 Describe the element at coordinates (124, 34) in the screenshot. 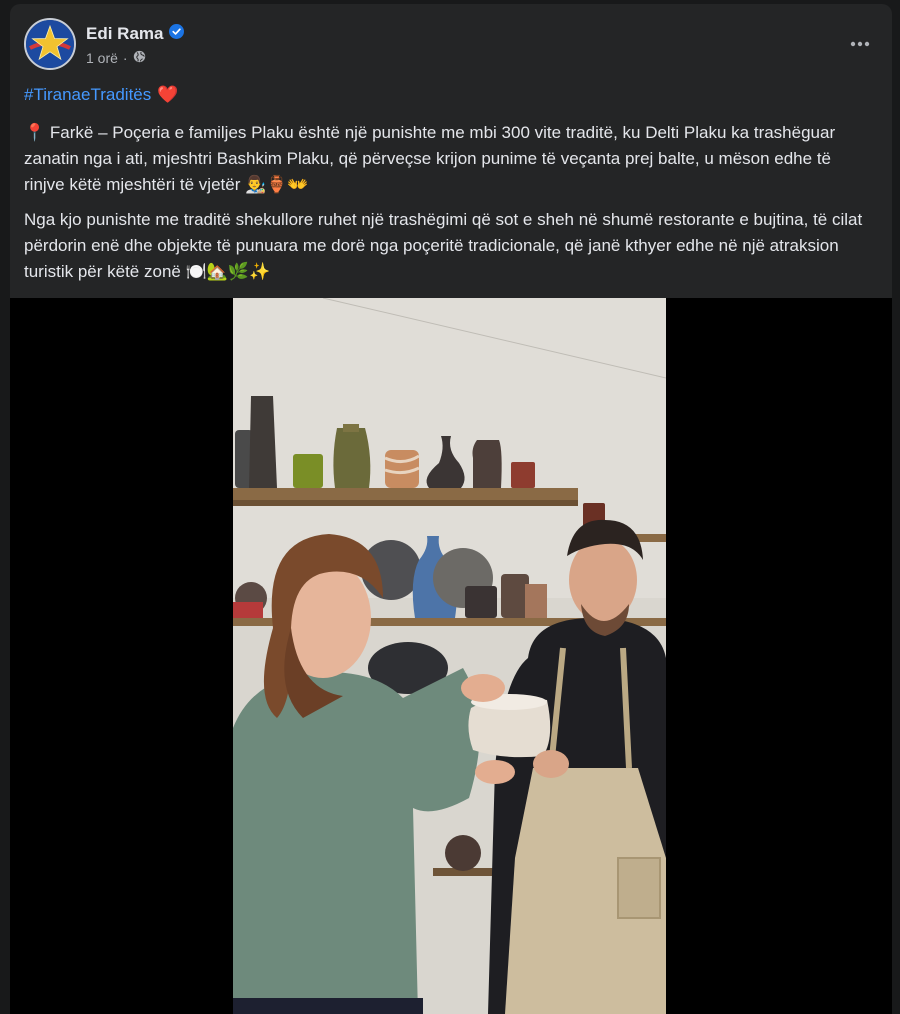

I see `author-name: Edi Rama` at that location.